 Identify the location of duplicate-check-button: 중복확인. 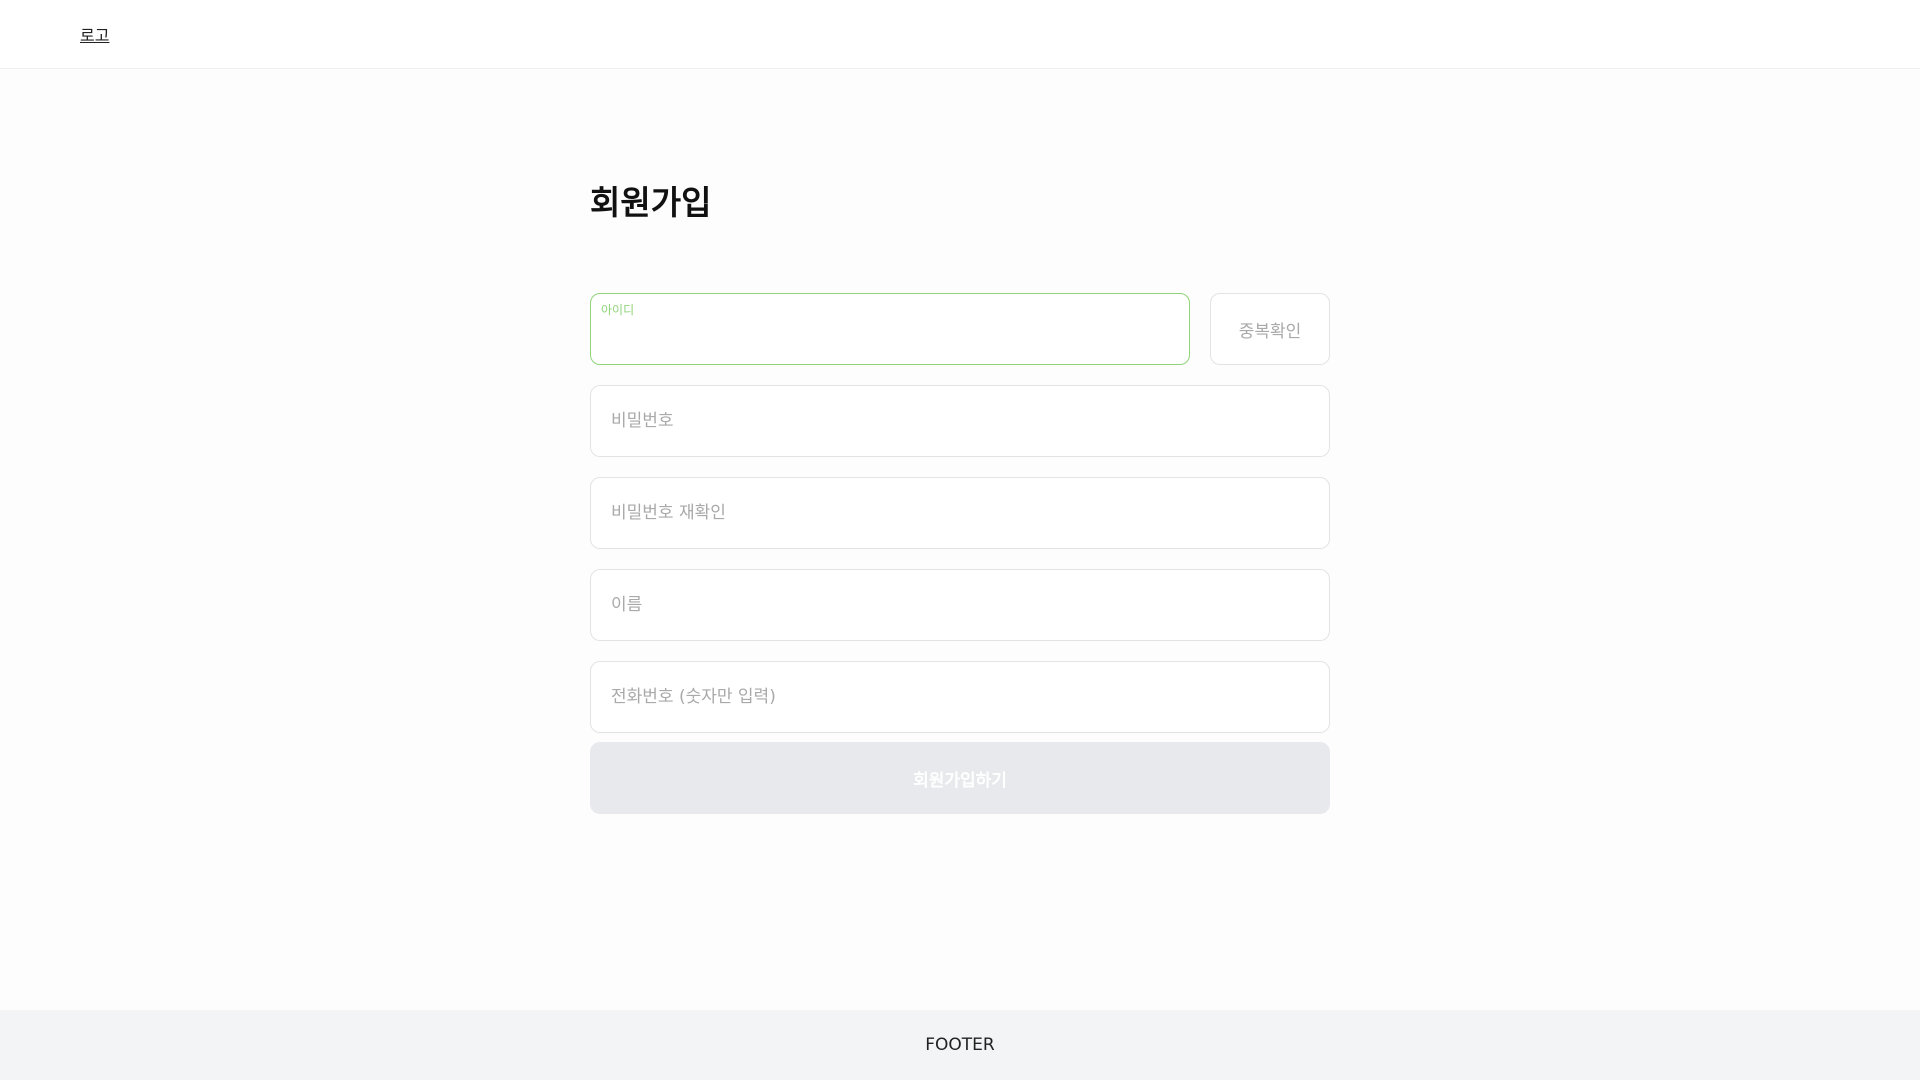
(1270, 329).